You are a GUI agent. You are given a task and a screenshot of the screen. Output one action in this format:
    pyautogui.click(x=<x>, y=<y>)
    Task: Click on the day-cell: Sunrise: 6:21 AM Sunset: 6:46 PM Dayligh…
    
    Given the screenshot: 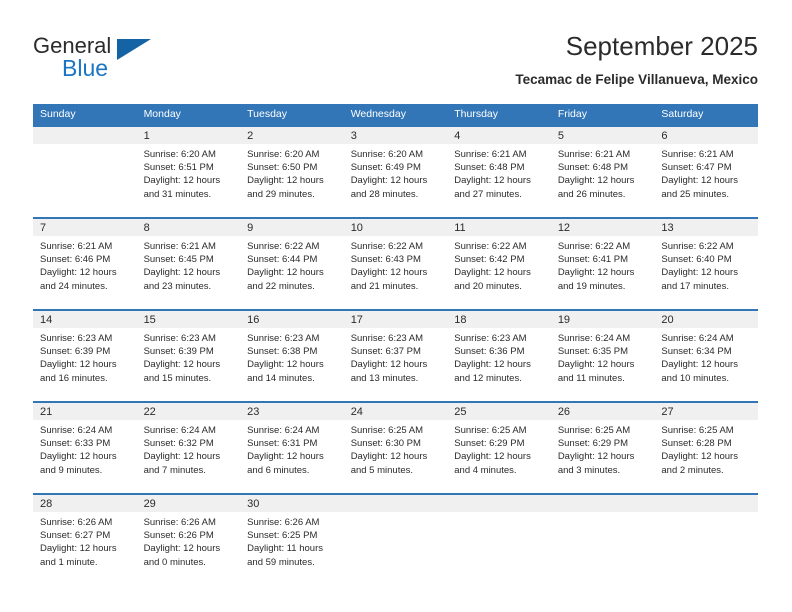 What is the action you would take?
    pyautogui.click(x=85, y=272)
    